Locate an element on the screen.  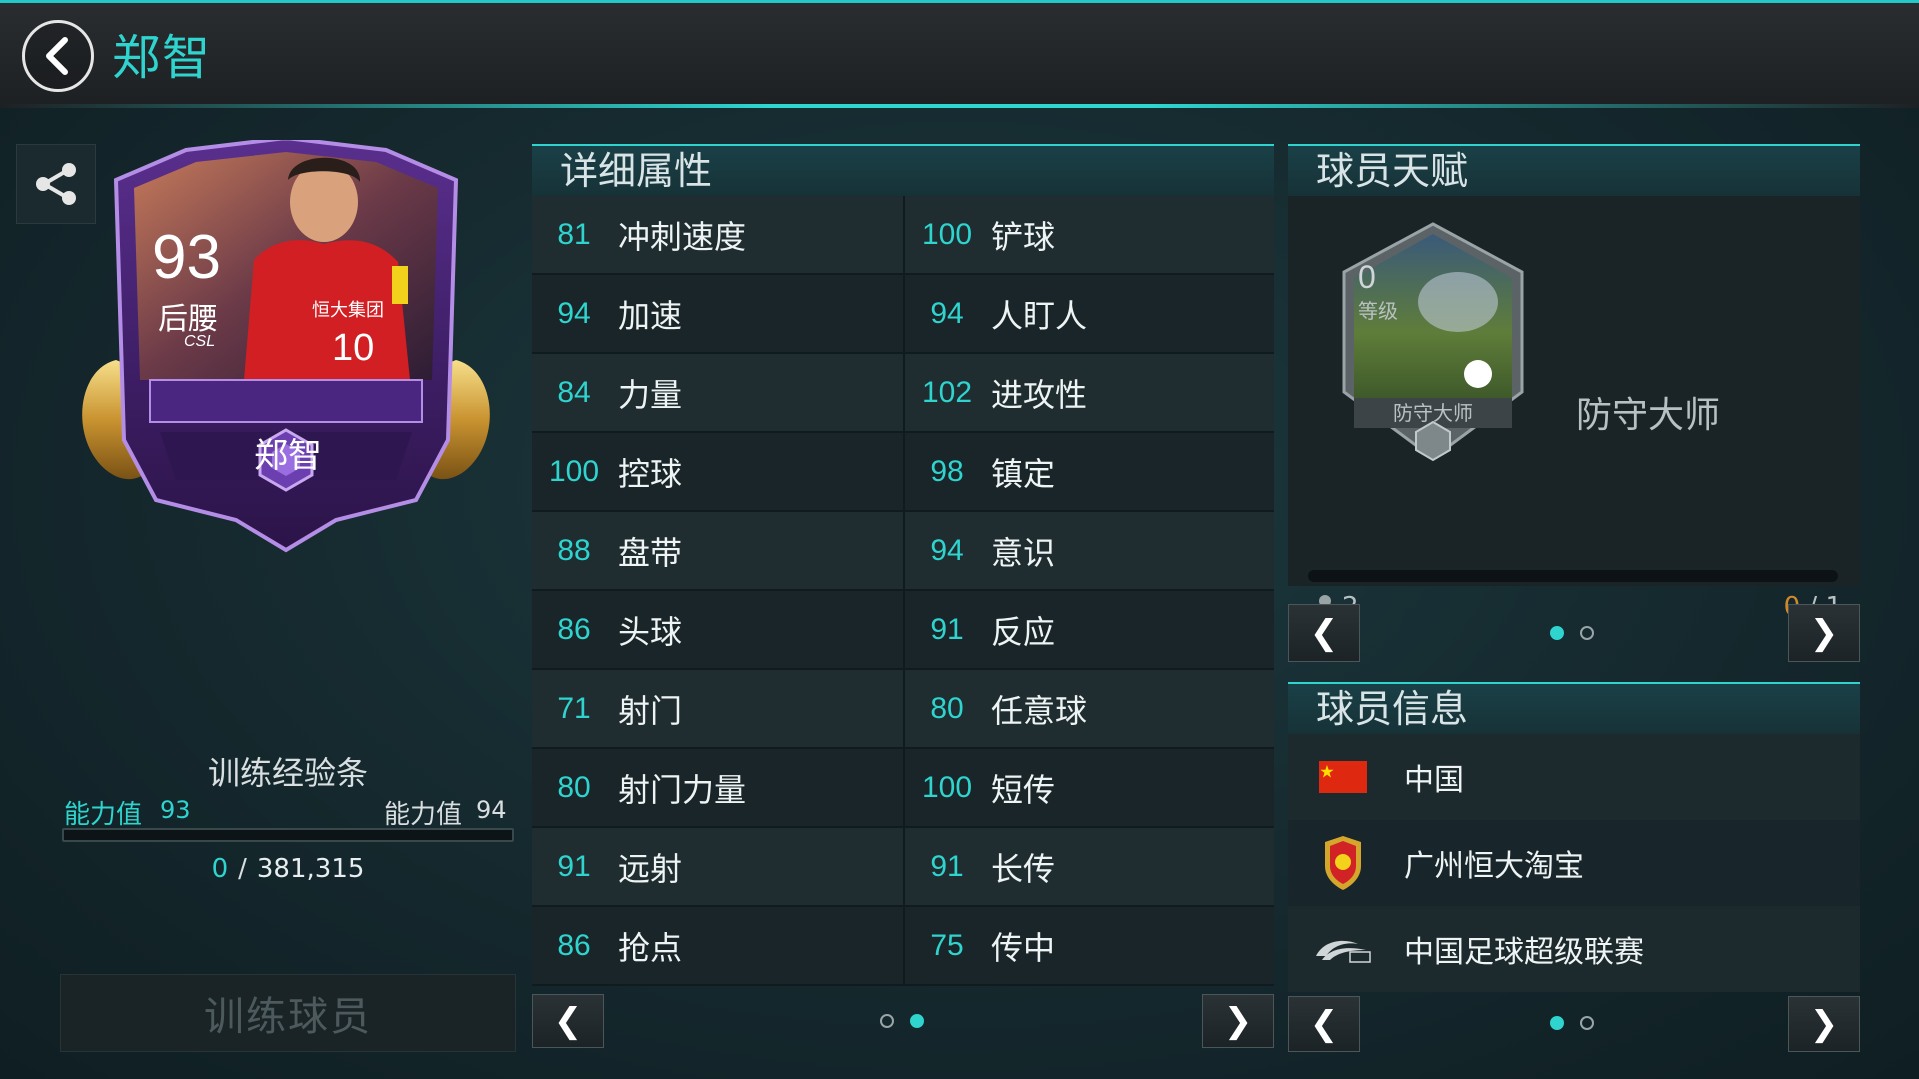
player-card: CSL 恒大集团 10 is located at coordinates (286, 360).